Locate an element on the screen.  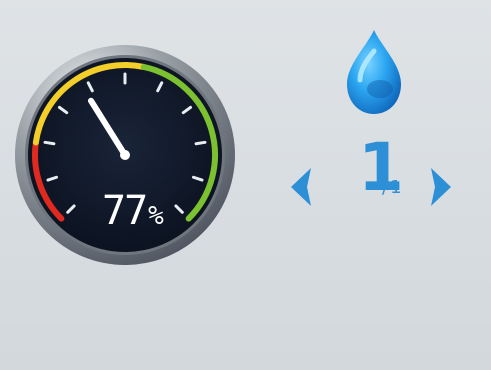
gauge-needle-hub is located at coordinates (125, 155).